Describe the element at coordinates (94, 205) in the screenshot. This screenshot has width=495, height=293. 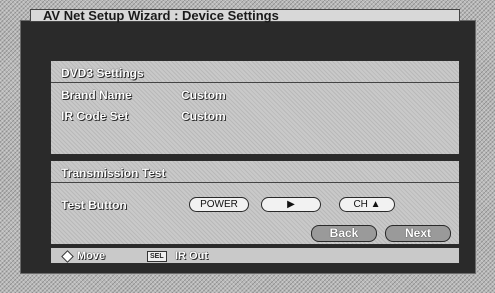
I see `test-button-label: Test Button` at that location.